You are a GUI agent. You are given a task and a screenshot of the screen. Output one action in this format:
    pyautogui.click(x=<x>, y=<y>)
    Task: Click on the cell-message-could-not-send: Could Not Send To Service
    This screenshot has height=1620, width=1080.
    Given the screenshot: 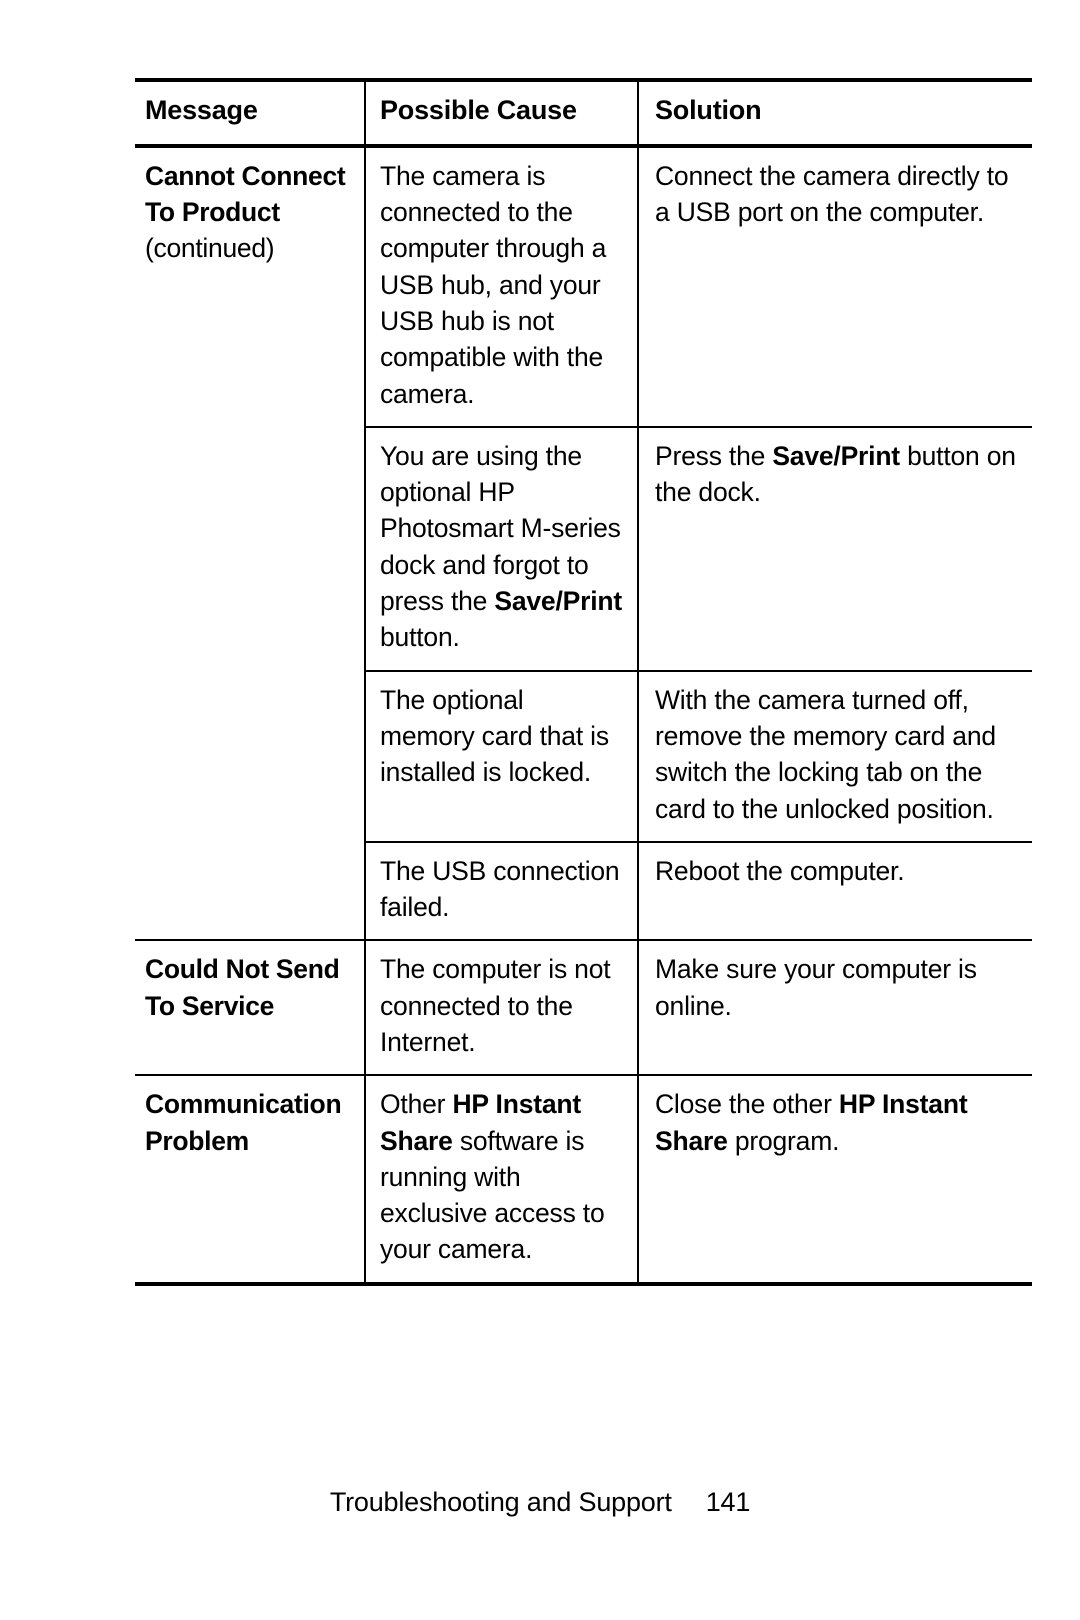 What is the action you would take?
    pyautogui.click(x=250, y=1007)
    